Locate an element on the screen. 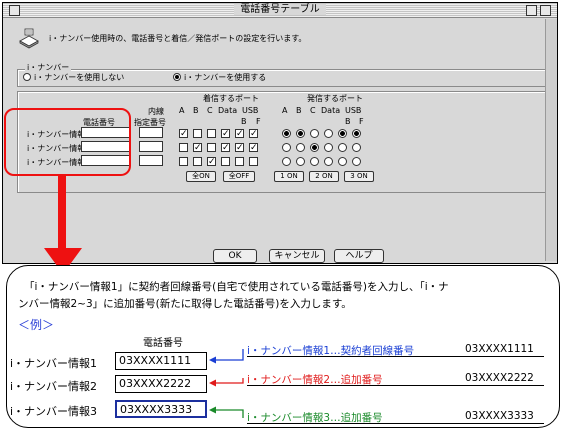  red-down-arrow-icon is located at coordinates (63, 225).